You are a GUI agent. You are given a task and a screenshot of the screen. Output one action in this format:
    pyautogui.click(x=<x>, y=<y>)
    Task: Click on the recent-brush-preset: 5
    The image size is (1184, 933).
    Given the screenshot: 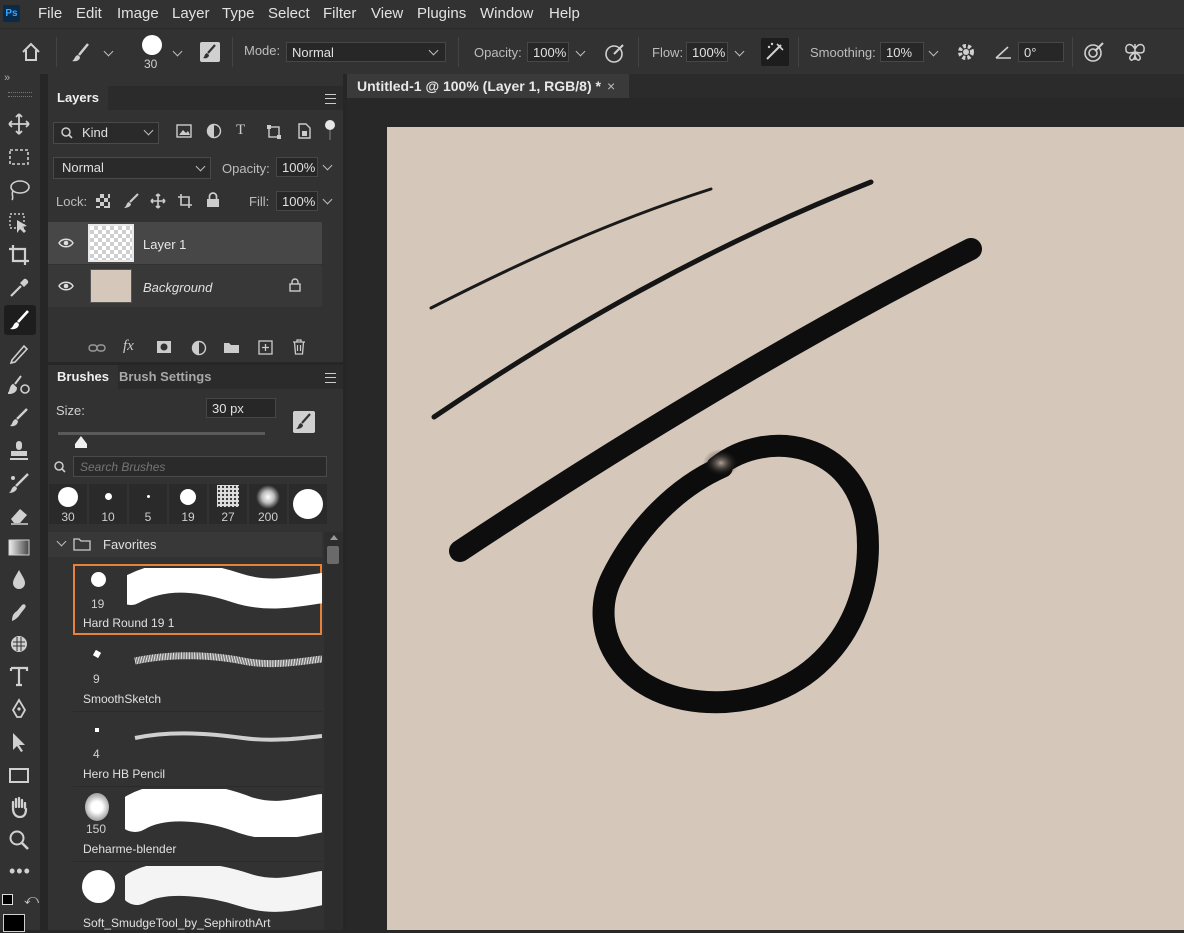 What is the action you would take?
    pyautogui.click(x=148, y=504)
    